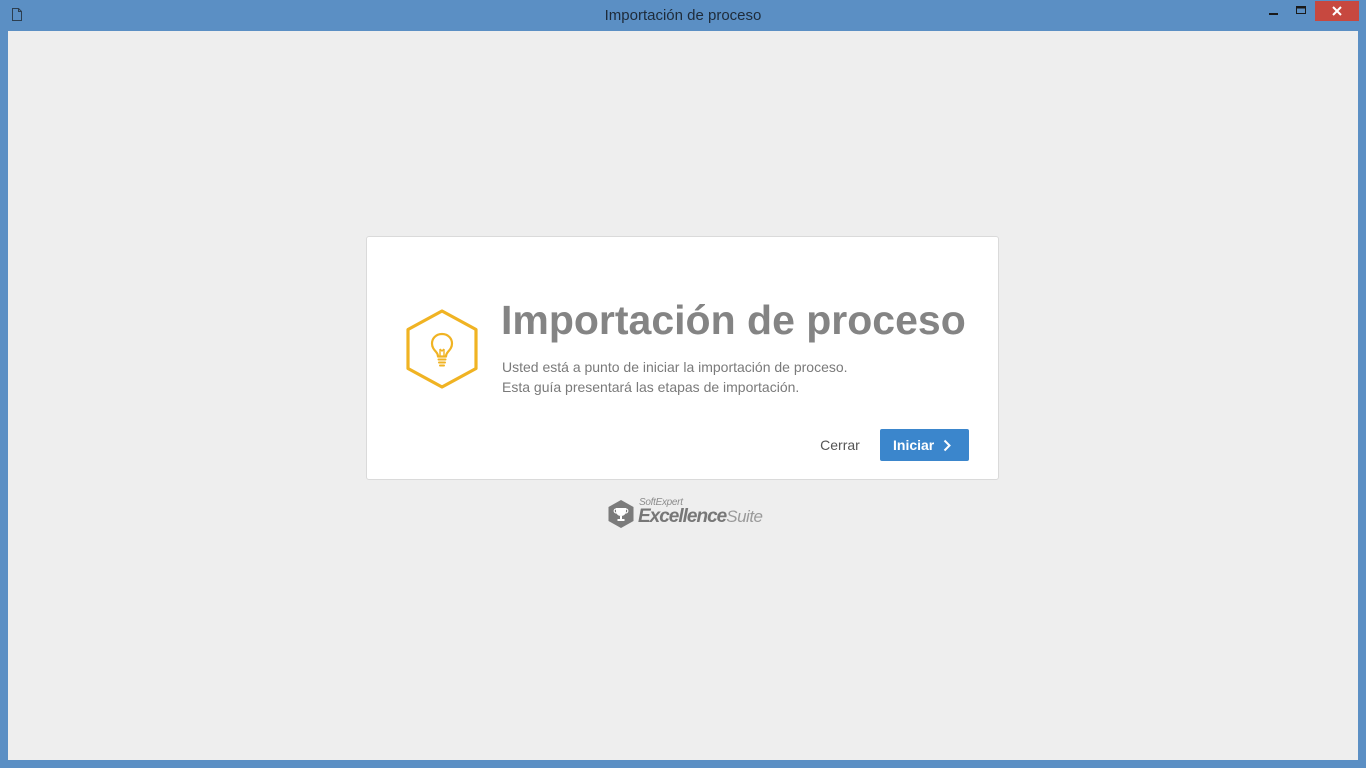  I want to click on logo-brand-bold: Excellence, so click(682, 516).